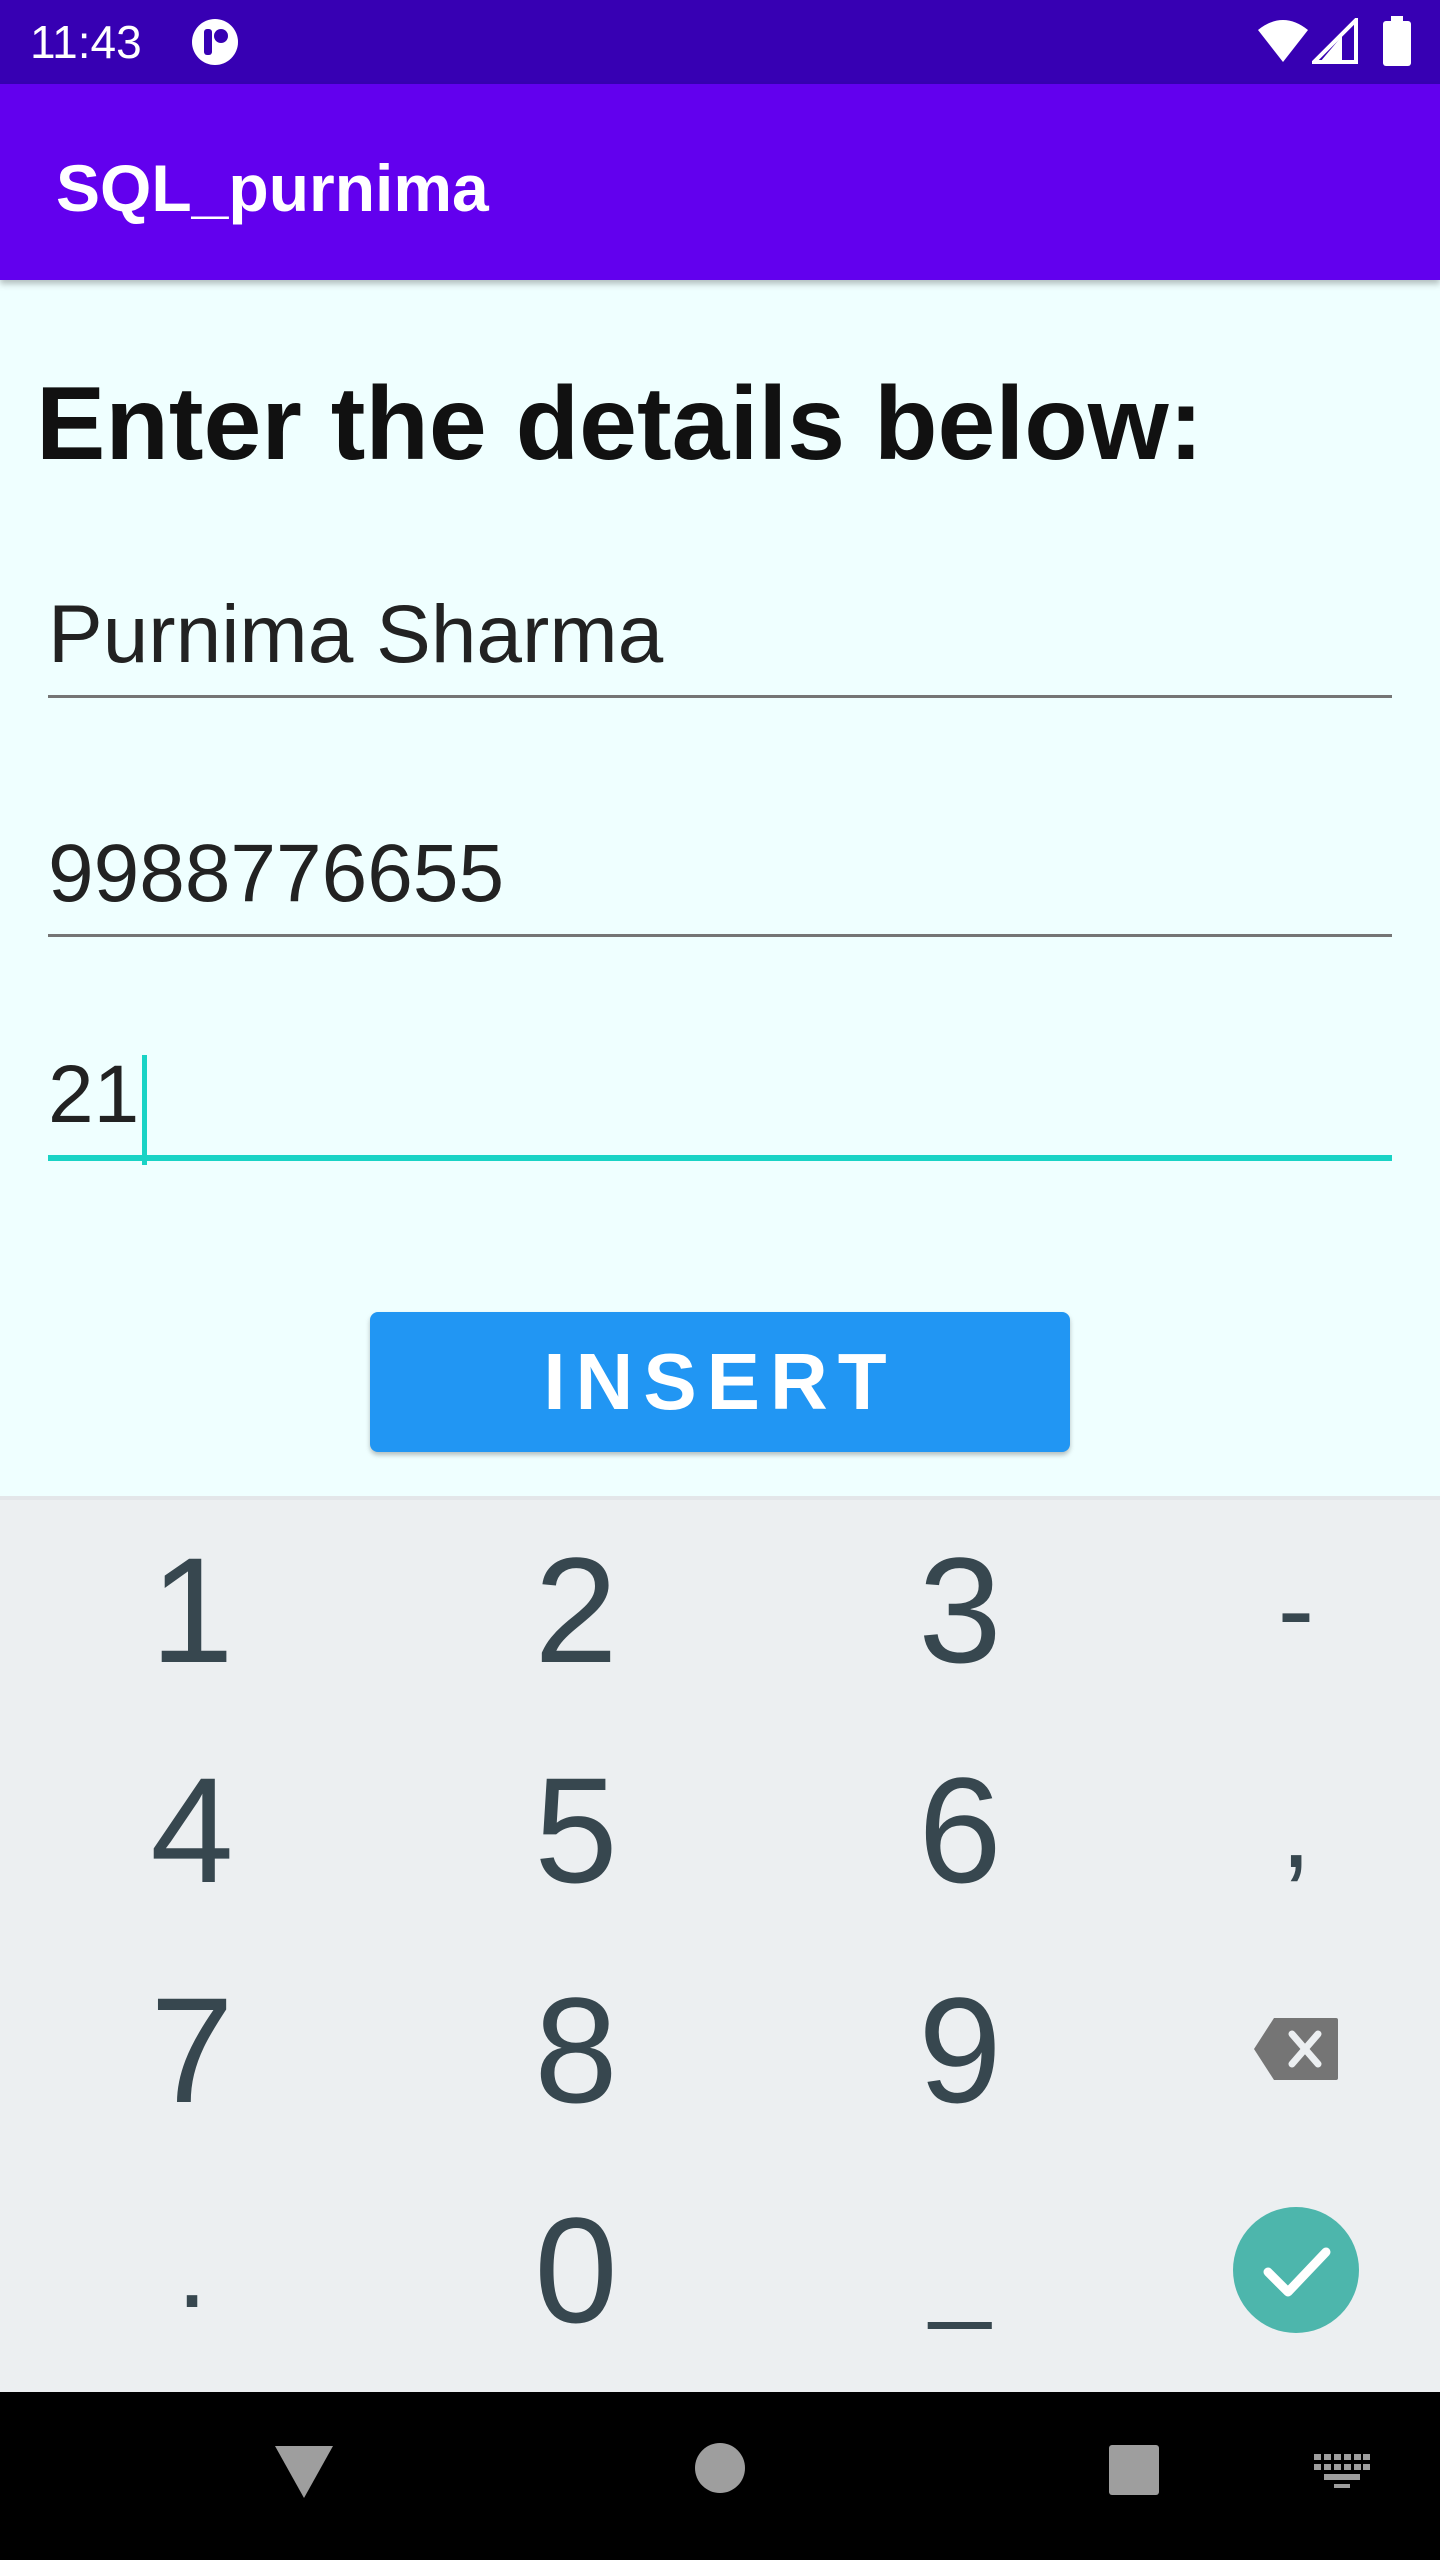  What do you see at coordinates (1278, 1830) in the screenshot?
I see `key-comma: ,` at bounding box center [1278, 1830].